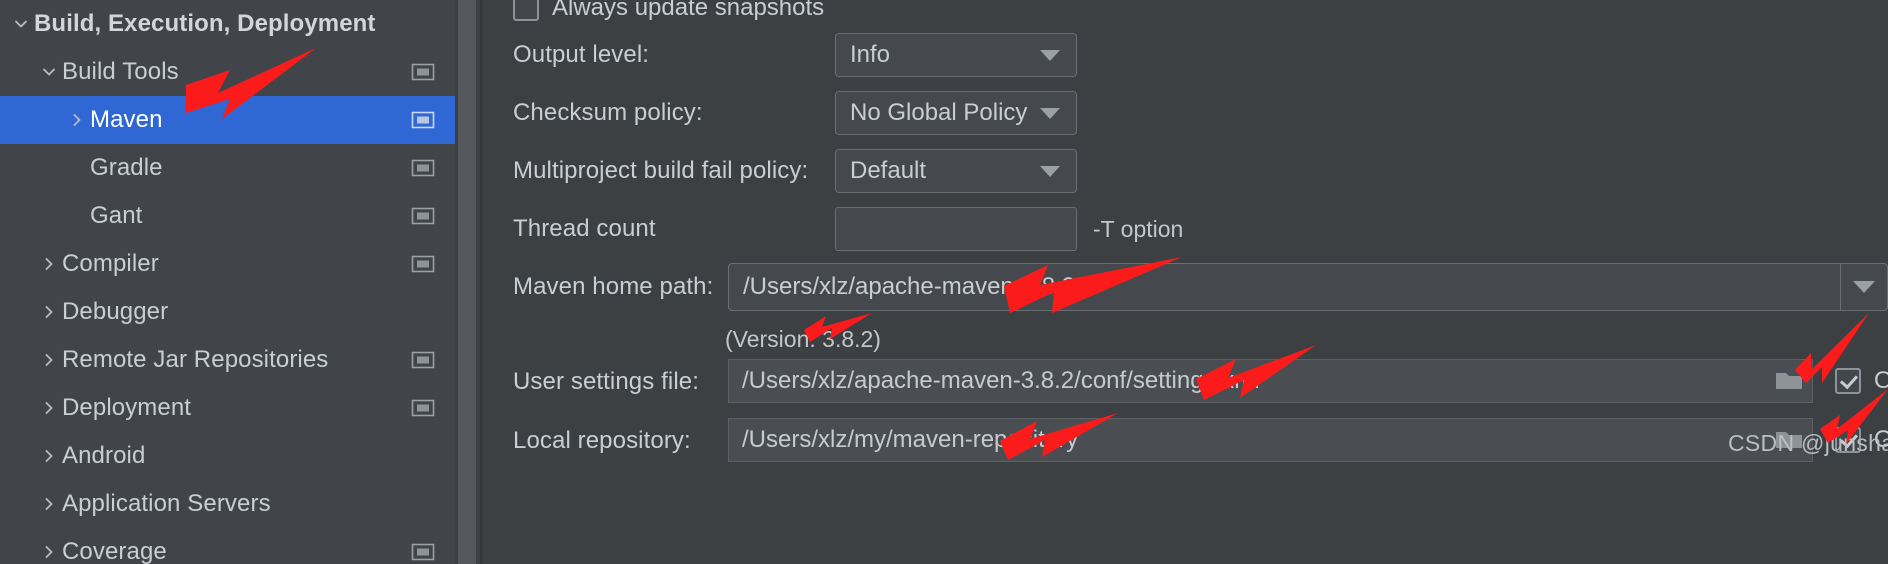  I want to click on thread-count-label-row: Thread count, so click(584, 229).